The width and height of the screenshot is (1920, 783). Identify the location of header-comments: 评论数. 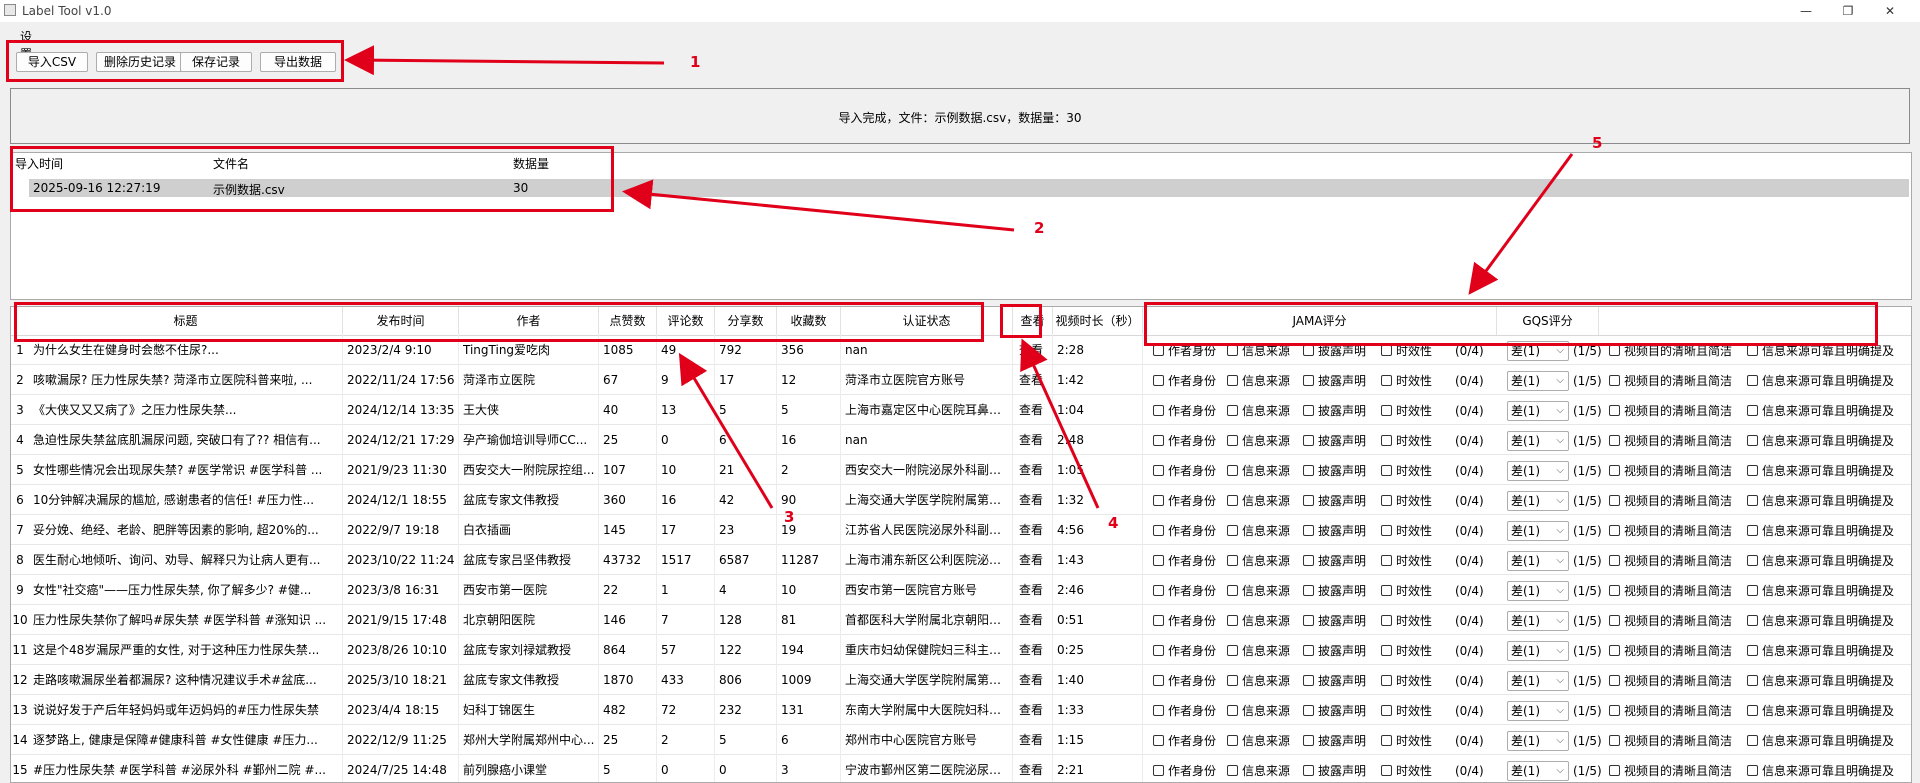
(686, 321).